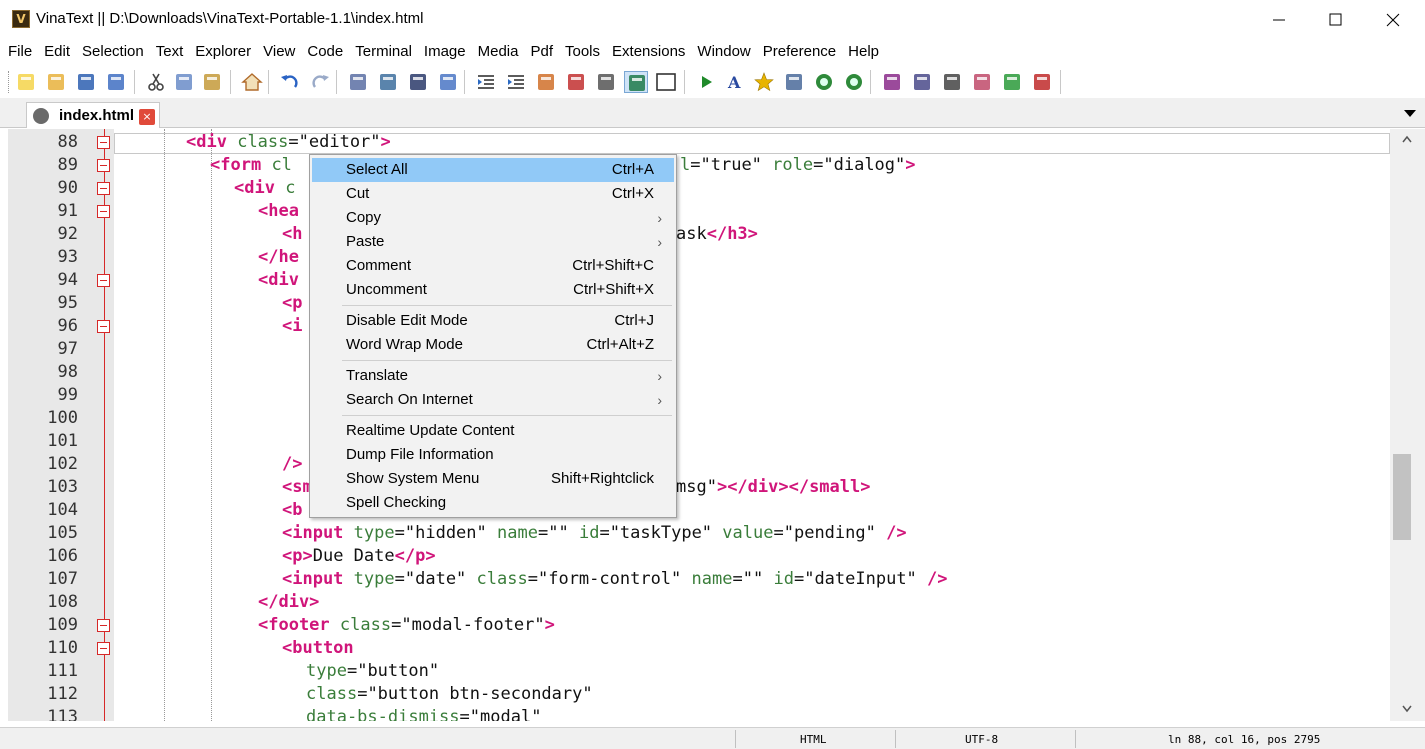  Describe the element at coordinates (695, 487) in the screenshot. I see `code-line: 103 <sm msg"></div></small>` at that location.